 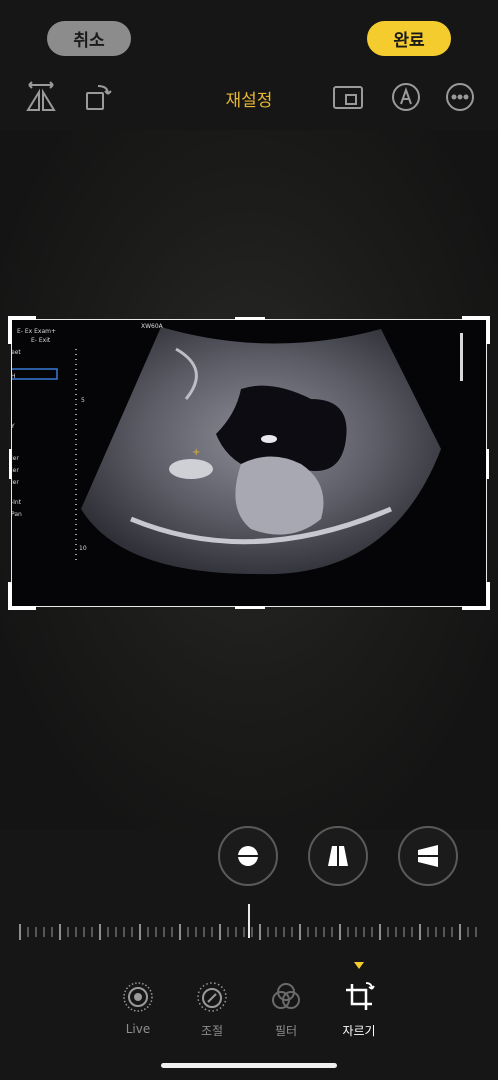 I want to click on tab-filters: 필터, so click(x=286, y=1009).